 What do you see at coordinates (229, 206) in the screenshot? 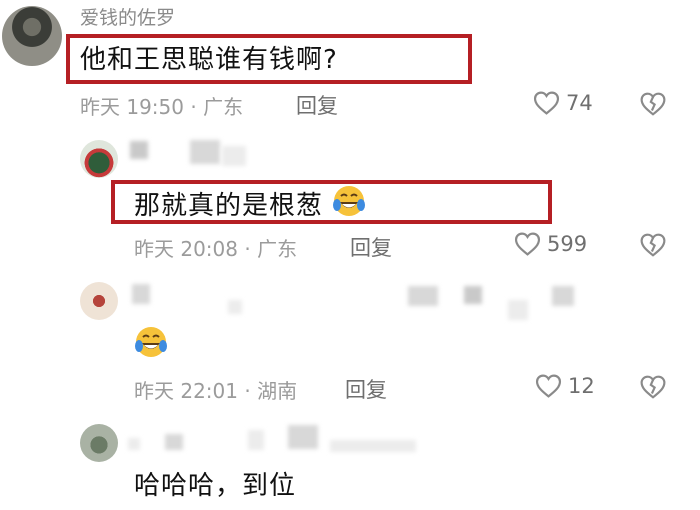
I see `comment-text: 那就真的是根葱` at bounding box center [229, 206].